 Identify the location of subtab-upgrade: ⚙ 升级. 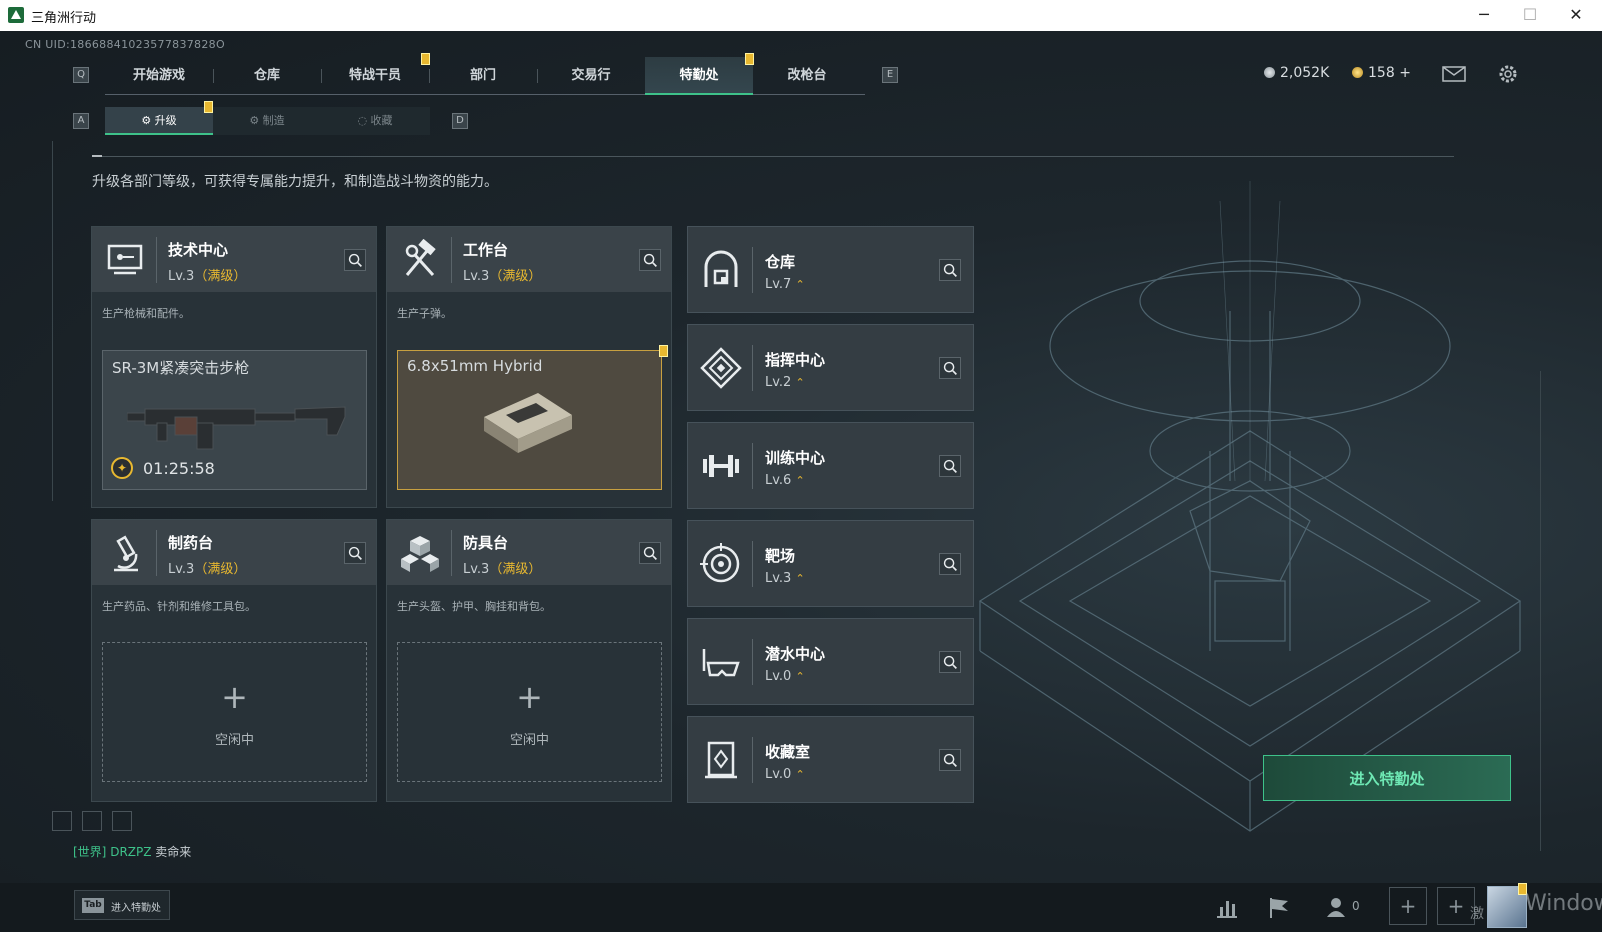
(159, 121).